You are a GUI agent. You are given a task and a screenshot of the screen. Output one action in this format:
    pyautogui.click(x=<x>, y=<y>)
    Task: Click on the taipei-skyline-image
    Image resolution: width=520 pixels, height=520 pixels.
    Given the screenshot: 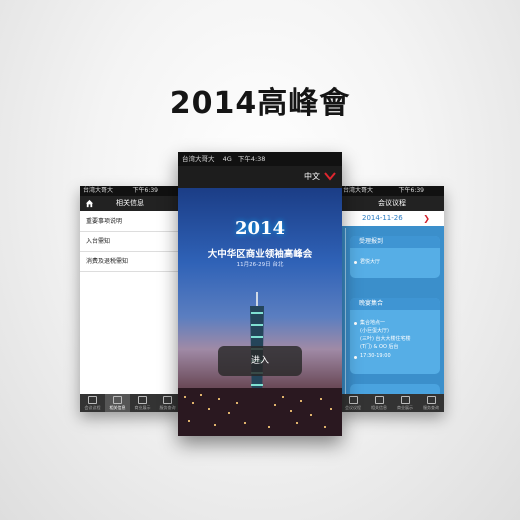 What is the action you would take?
    pyautogui.click(x=260, y=364)
    